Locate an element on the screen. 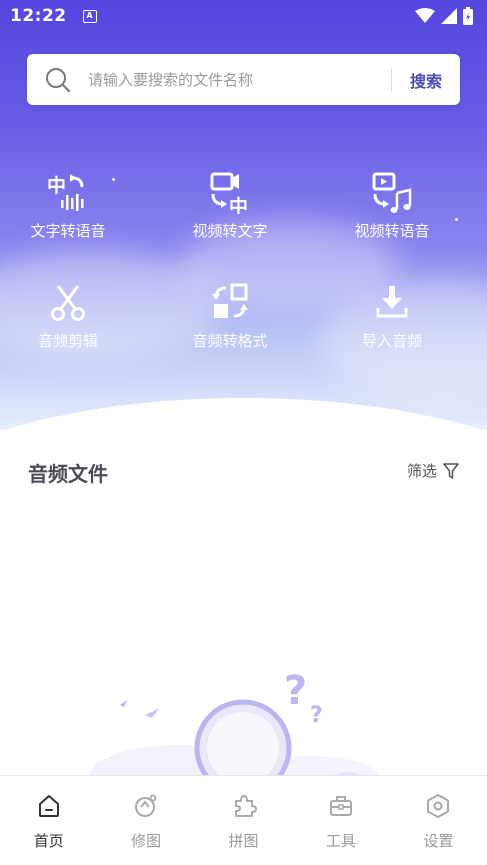 Image resolution: width=487 pixels, height=865 pixels. scissors-icon is located at coordinates (68, 303).